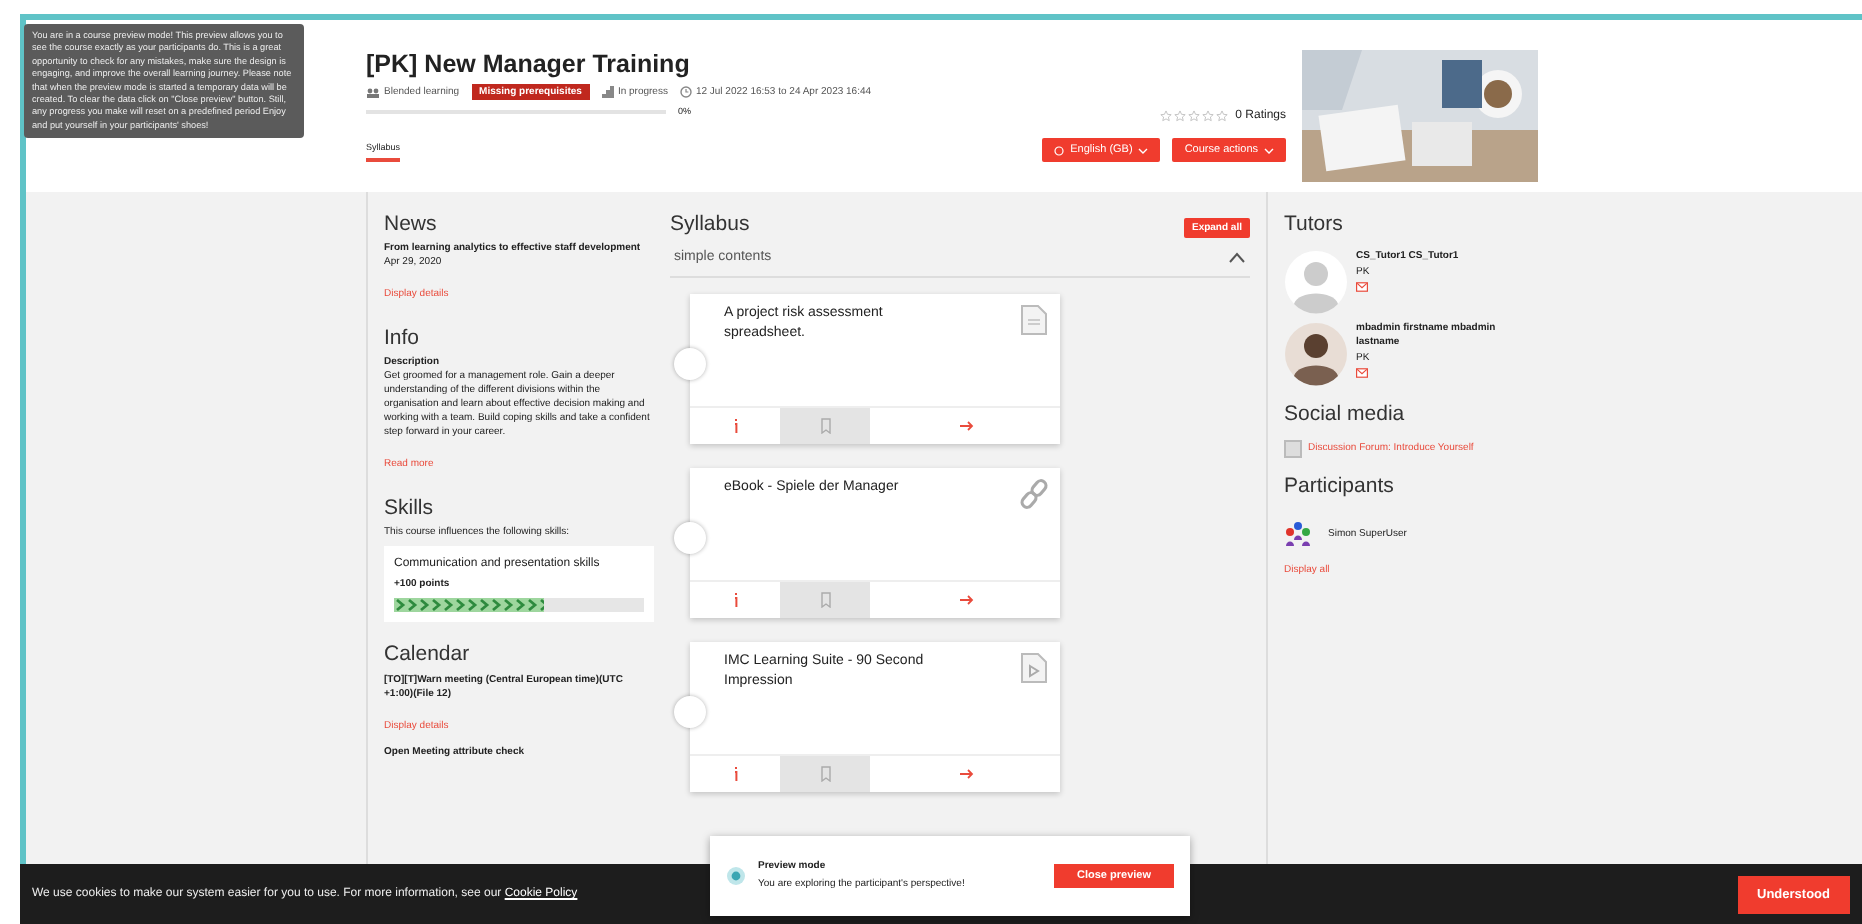 Image resolution: width=1862 pixels, height=924 pixels. I want to click on clock-icon, so click(685, 92).